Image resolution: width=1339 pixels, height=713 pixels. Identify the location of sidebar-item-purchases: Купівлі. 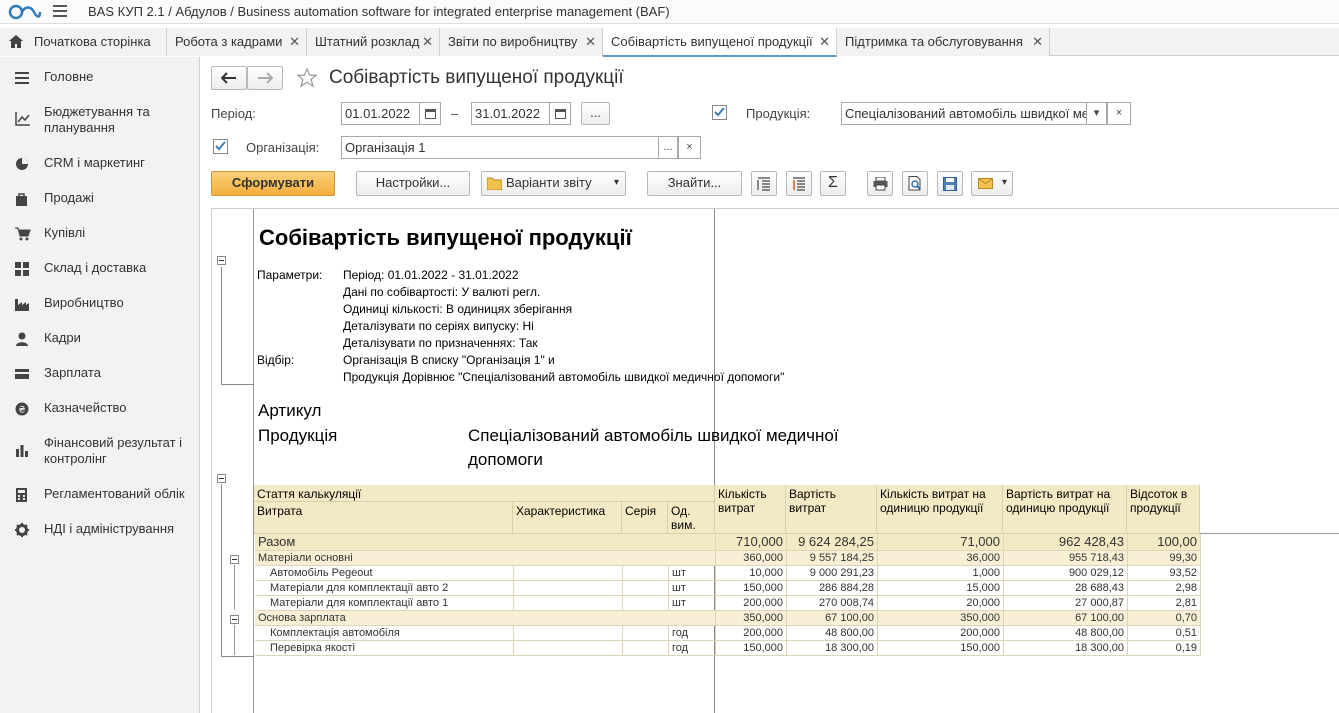
(99, 234).